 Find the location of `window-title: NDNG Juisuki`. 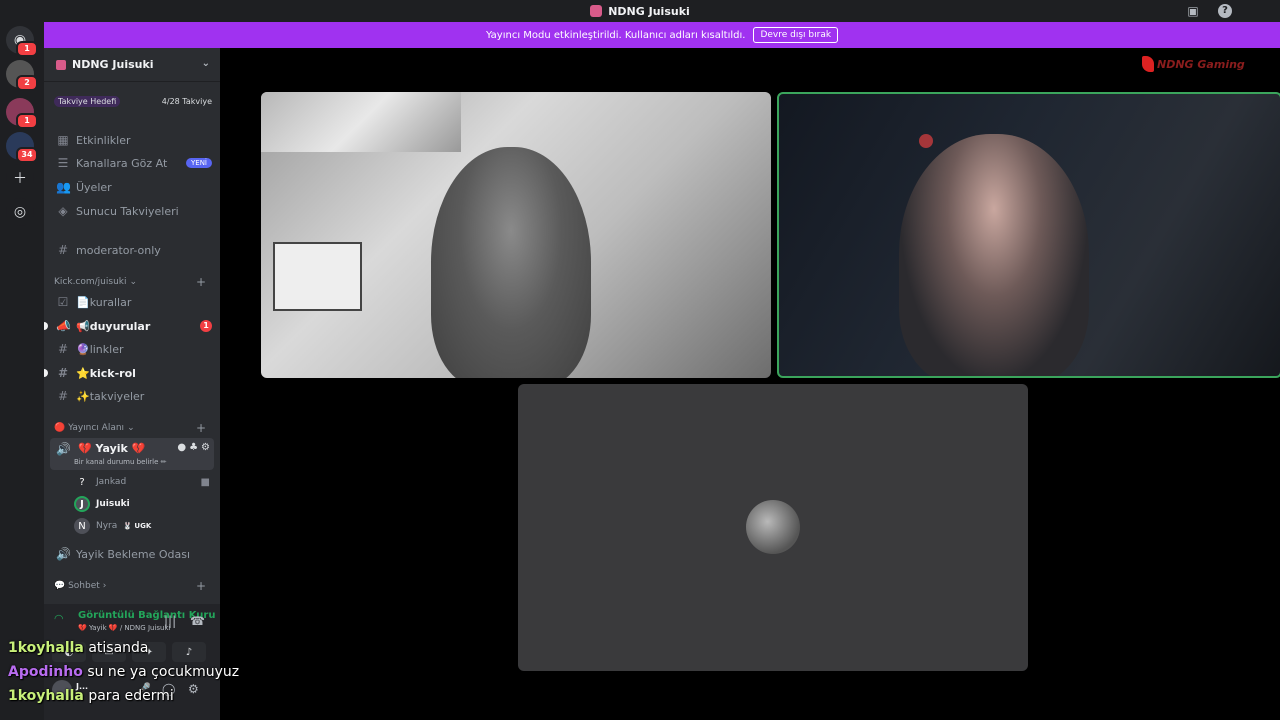

window-title: NDNG Juisuki is located at coordinates (640, 11).